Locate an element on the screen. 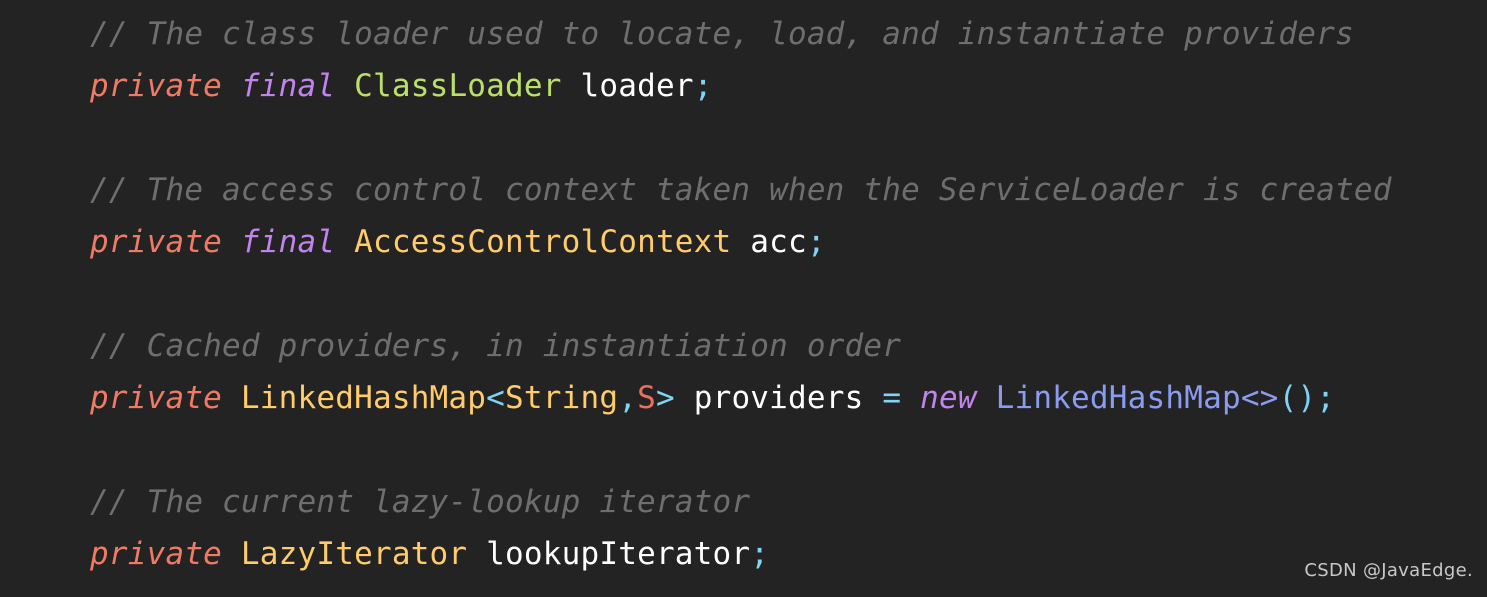 The image size is (1487, 597). code-token: // The current lazy-lookup iterator is located at coordinates (420, 502).